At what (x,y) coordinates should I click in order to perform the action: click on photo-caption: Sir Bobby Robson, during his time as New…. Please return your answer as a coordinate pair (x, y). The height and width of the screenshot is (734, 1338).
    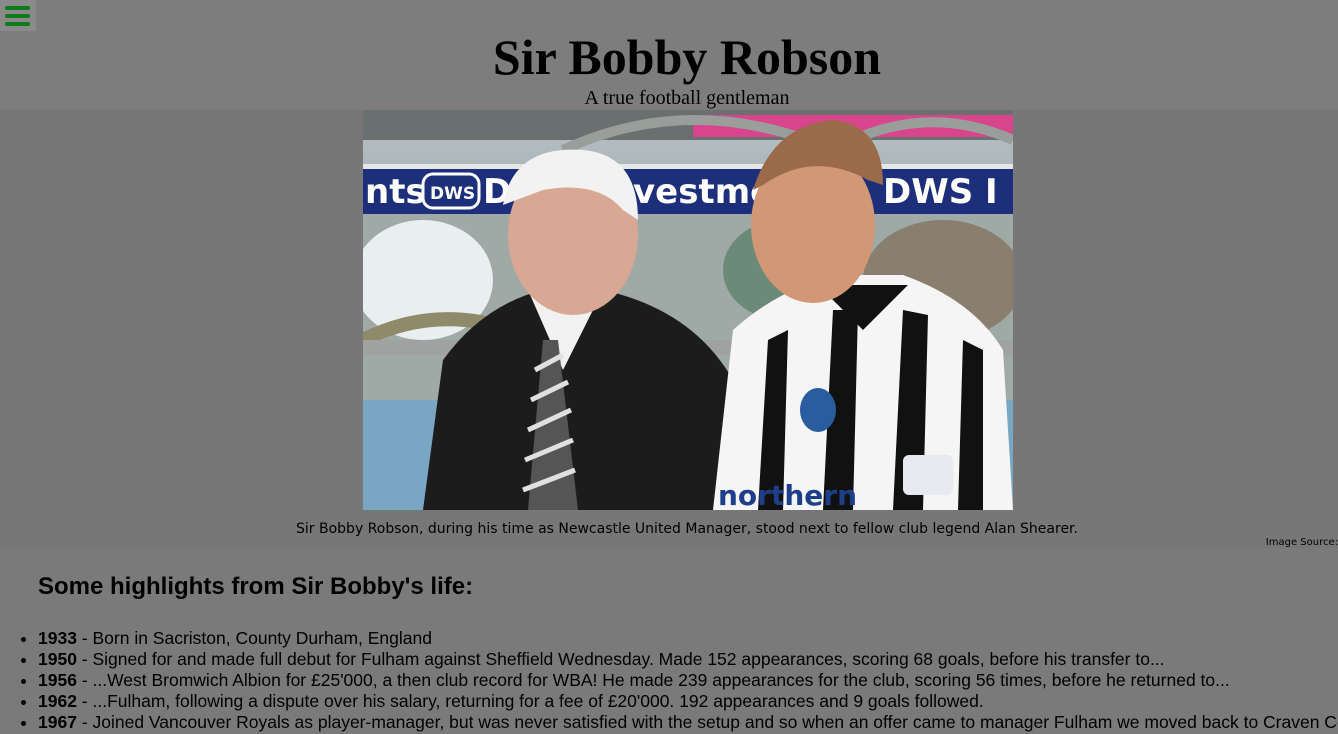
    Looking at the image, I should click on (687, 529).